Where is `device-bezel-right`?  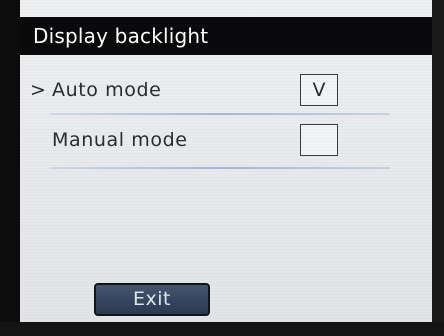 device-bezel-right is located at coordinates (438, 168).